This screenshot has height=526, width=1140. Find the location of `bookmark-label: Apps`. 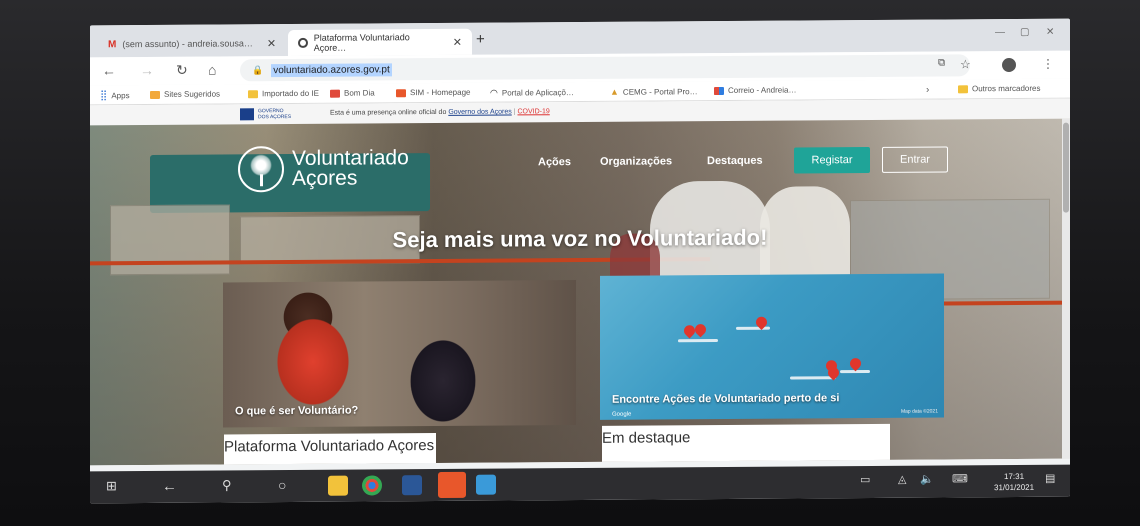

bookmark-label: Apps is located at coordinates (120, 96).